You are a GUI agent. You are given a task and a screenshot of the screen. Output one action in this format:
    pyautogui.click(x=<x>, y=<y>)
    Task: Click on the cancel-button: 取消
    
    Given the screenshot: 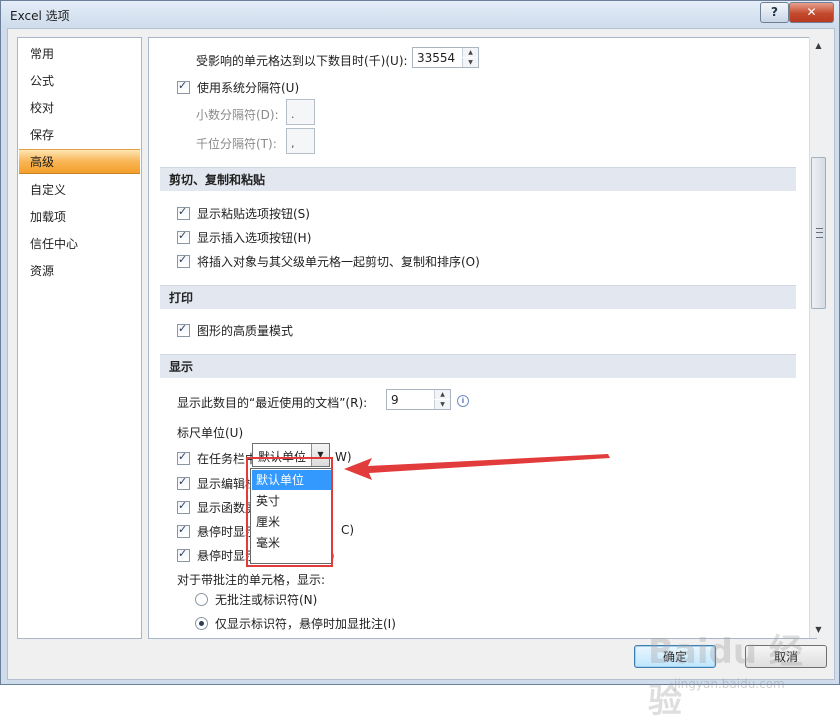 What is the action you would take?
    pyautogui.click(x=786, y=656)
    